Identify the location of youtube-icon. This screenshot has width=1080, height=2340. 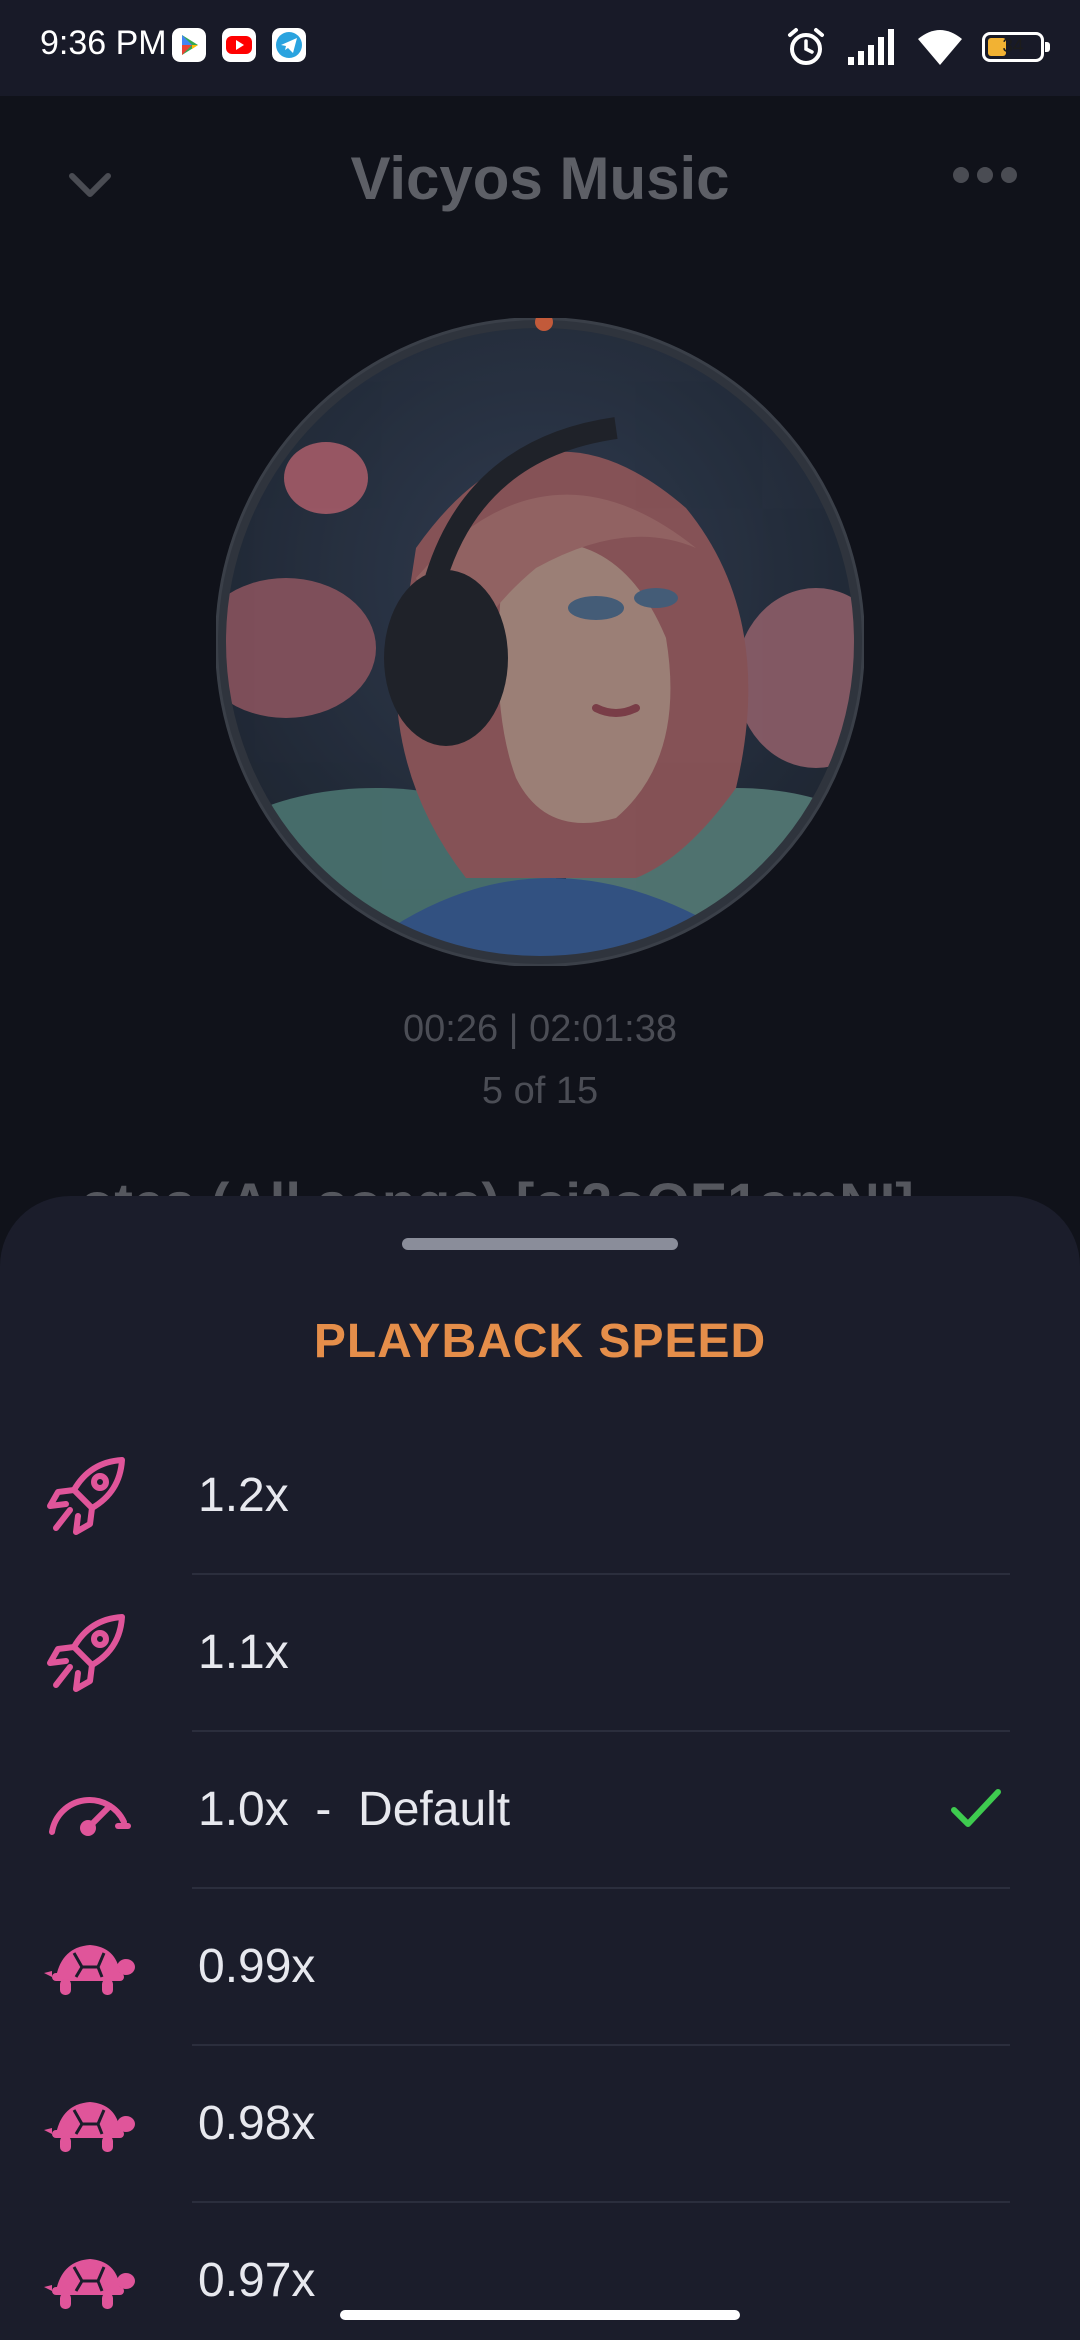
(239, 45).